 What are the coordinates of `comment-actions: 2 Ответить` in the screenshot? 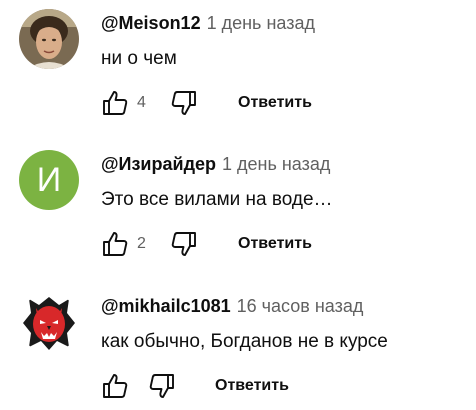 It's located at (280, 244).